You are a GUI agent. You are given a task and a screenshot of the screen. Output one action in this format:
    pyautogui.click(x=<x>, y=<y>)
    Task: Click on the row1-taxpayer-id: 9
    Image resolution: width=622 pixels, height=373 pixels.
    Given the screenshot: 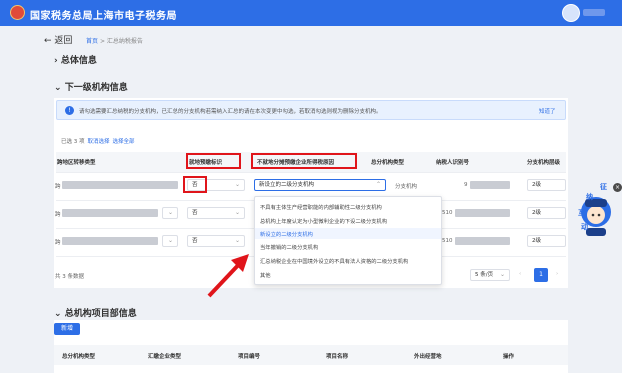 What is the action you would take?
    pyautogui.click(x=466, y=185)
    